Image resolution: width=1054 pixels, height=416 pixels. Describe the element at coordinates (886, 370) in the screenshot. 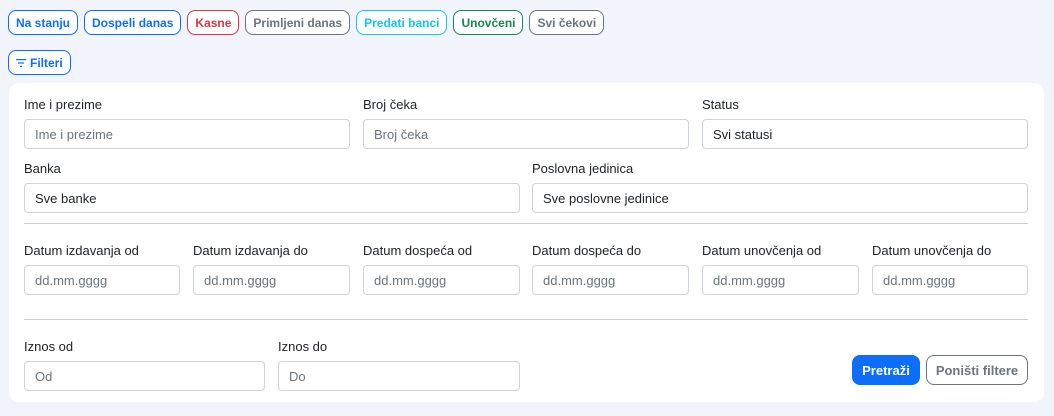

I see `search-button: Pretraži` at that location.